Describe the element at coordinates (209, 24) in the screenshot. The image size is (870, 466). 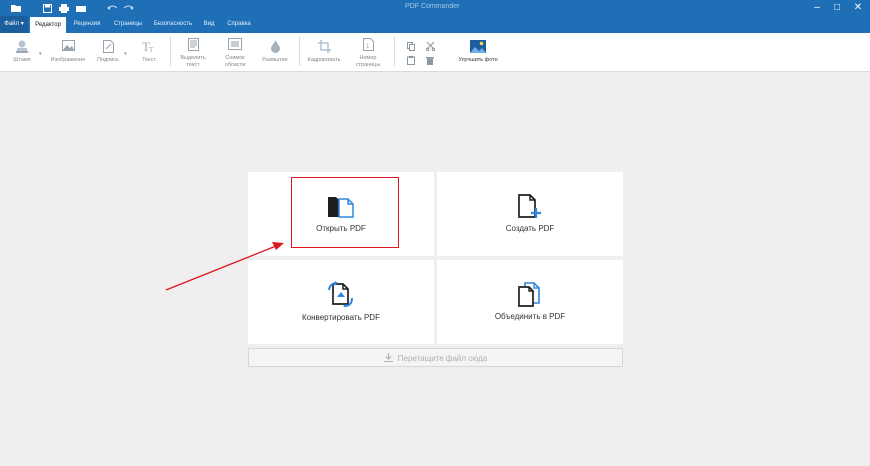
I see `tab-view: Вид` at that location.